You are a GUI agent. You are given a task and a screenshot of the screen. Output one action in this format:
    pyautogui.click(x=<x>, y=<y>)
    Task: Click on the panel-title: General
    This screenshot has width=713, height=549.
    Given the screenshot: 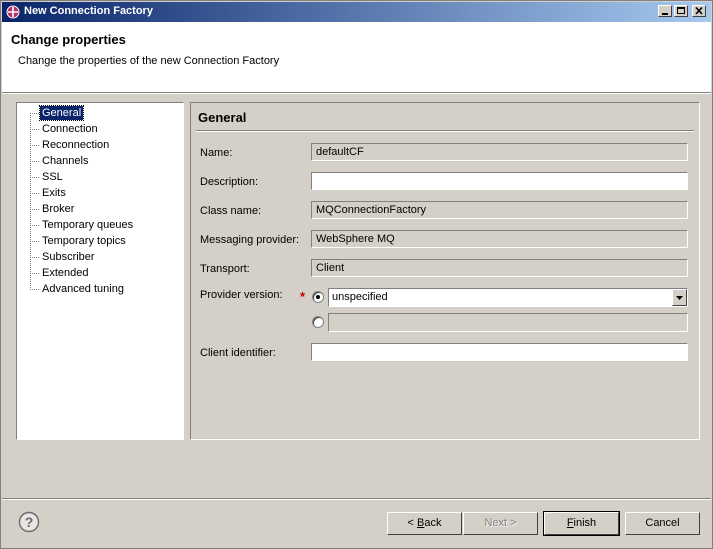 What is the action you would take?
    pyautogui.click(x=222, y=117)
    